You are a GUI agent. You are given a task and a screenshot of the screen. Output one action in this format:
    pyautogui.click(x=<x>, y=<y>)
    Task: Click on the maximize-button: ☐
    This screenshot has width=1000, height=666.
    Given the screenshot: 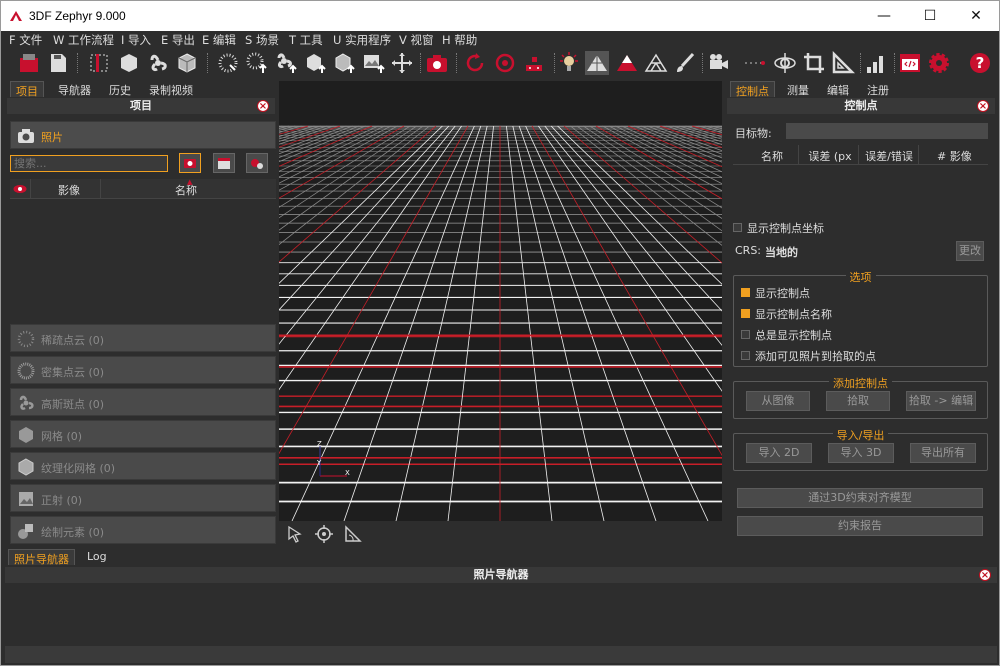 What is the action you would take?
    pyautogui.click(x=930, y=16)
    